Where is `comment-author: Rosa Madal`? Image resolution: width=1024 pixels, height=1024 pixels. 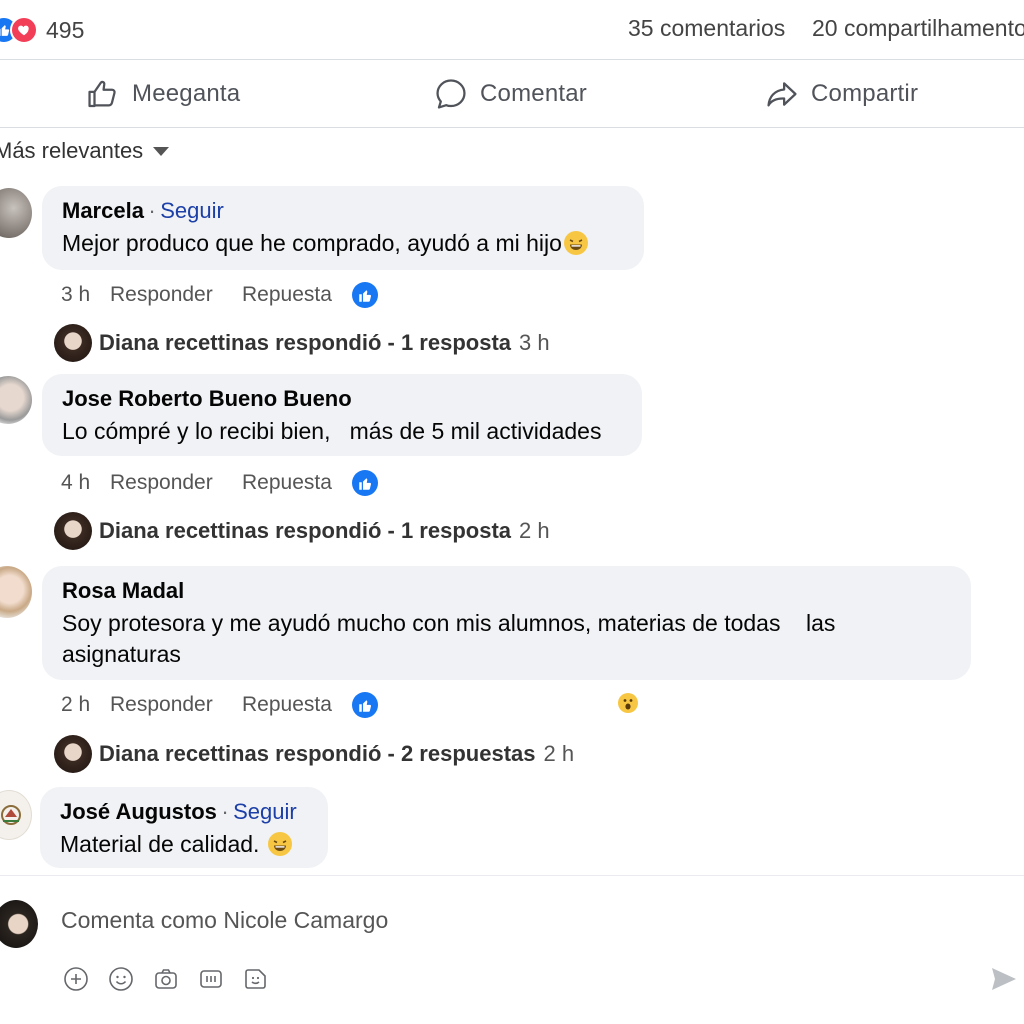
comment-author: Rosa Madal is located at coordinates (123, 590).